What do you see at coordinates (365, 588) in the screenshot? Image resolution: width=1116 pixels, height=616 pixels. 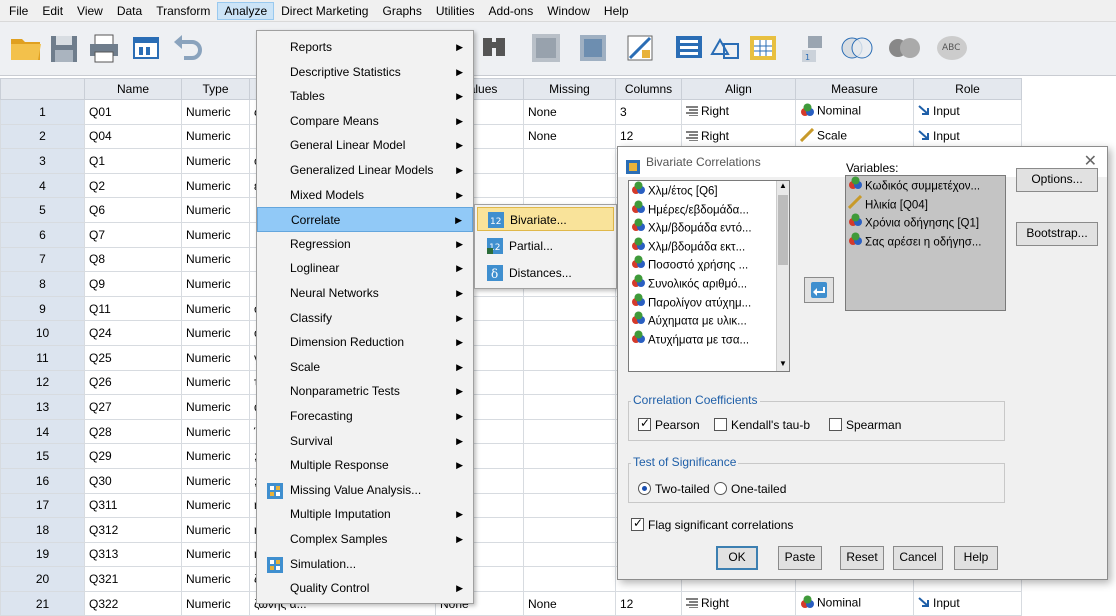 I see `menu-item-quality-control: Quality Control ▶` at bounding box center [365, 588].